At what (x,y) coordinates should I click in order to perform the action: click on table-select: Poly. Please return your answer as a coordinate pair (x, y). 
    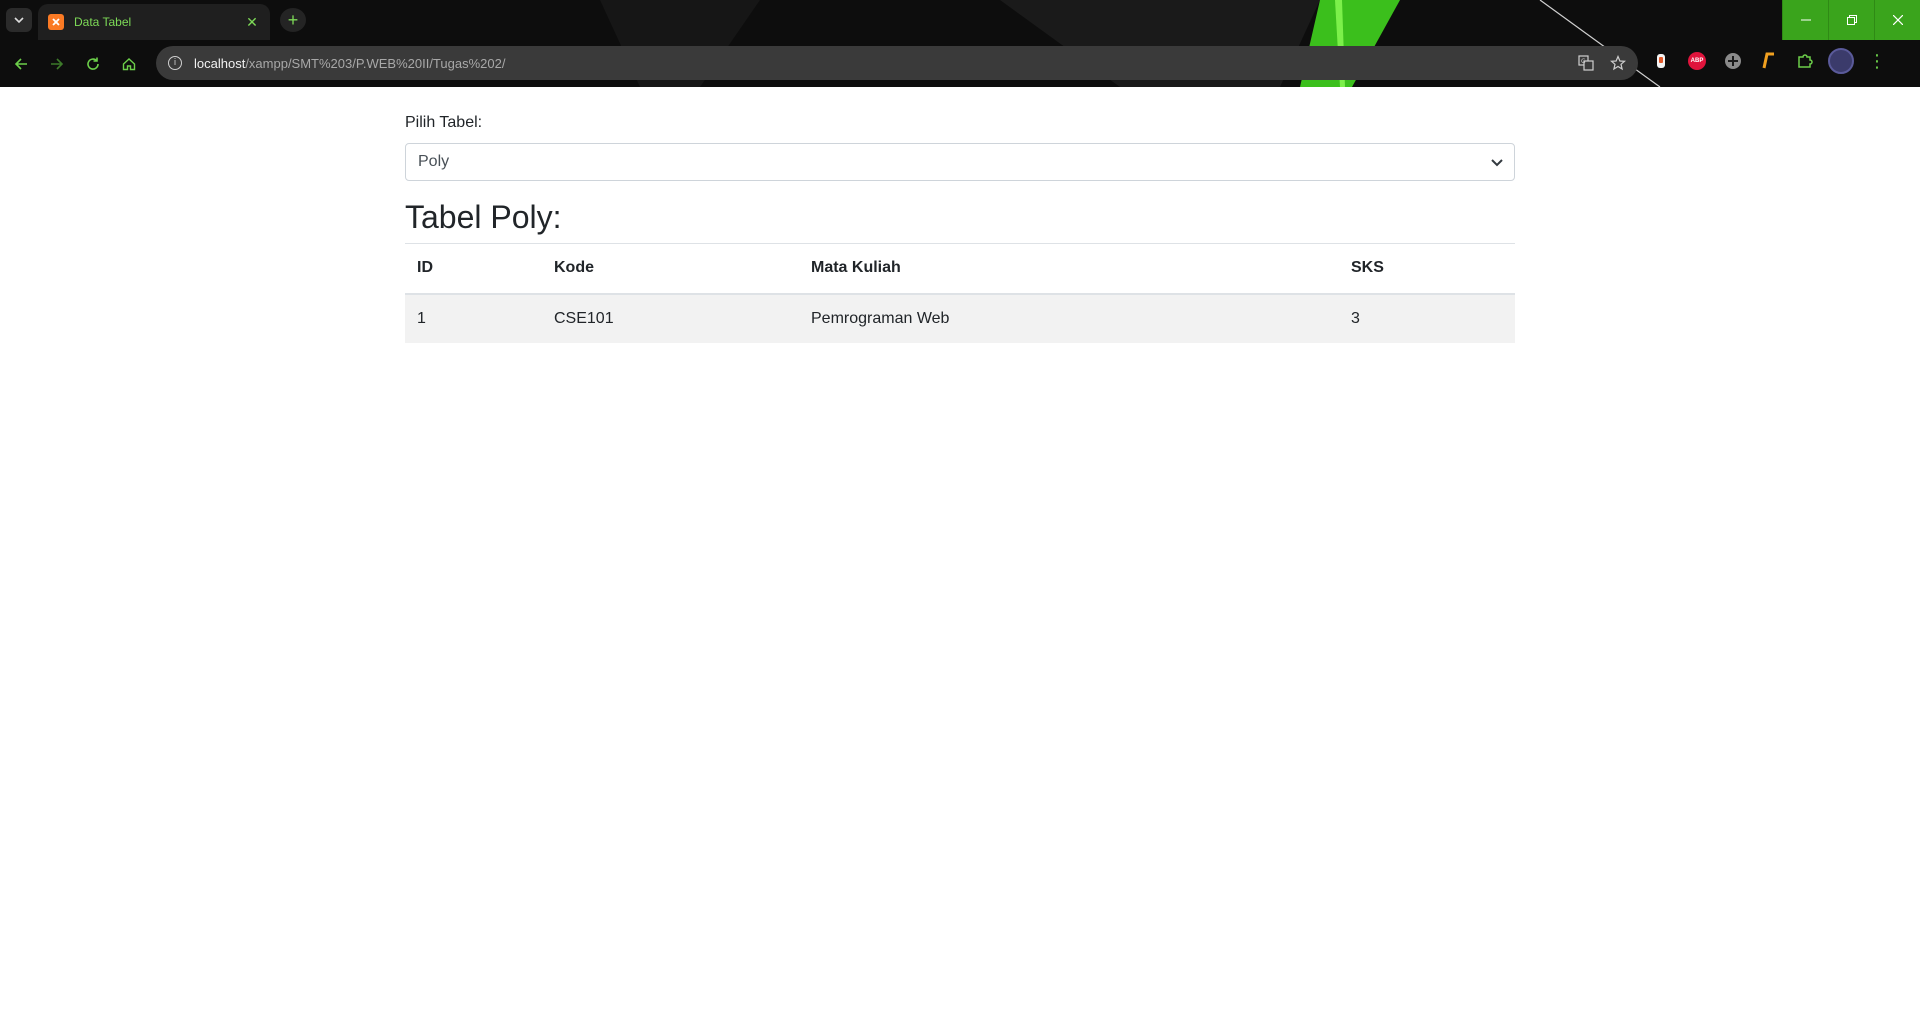
    Looking at the image, I should click on (960, 162).